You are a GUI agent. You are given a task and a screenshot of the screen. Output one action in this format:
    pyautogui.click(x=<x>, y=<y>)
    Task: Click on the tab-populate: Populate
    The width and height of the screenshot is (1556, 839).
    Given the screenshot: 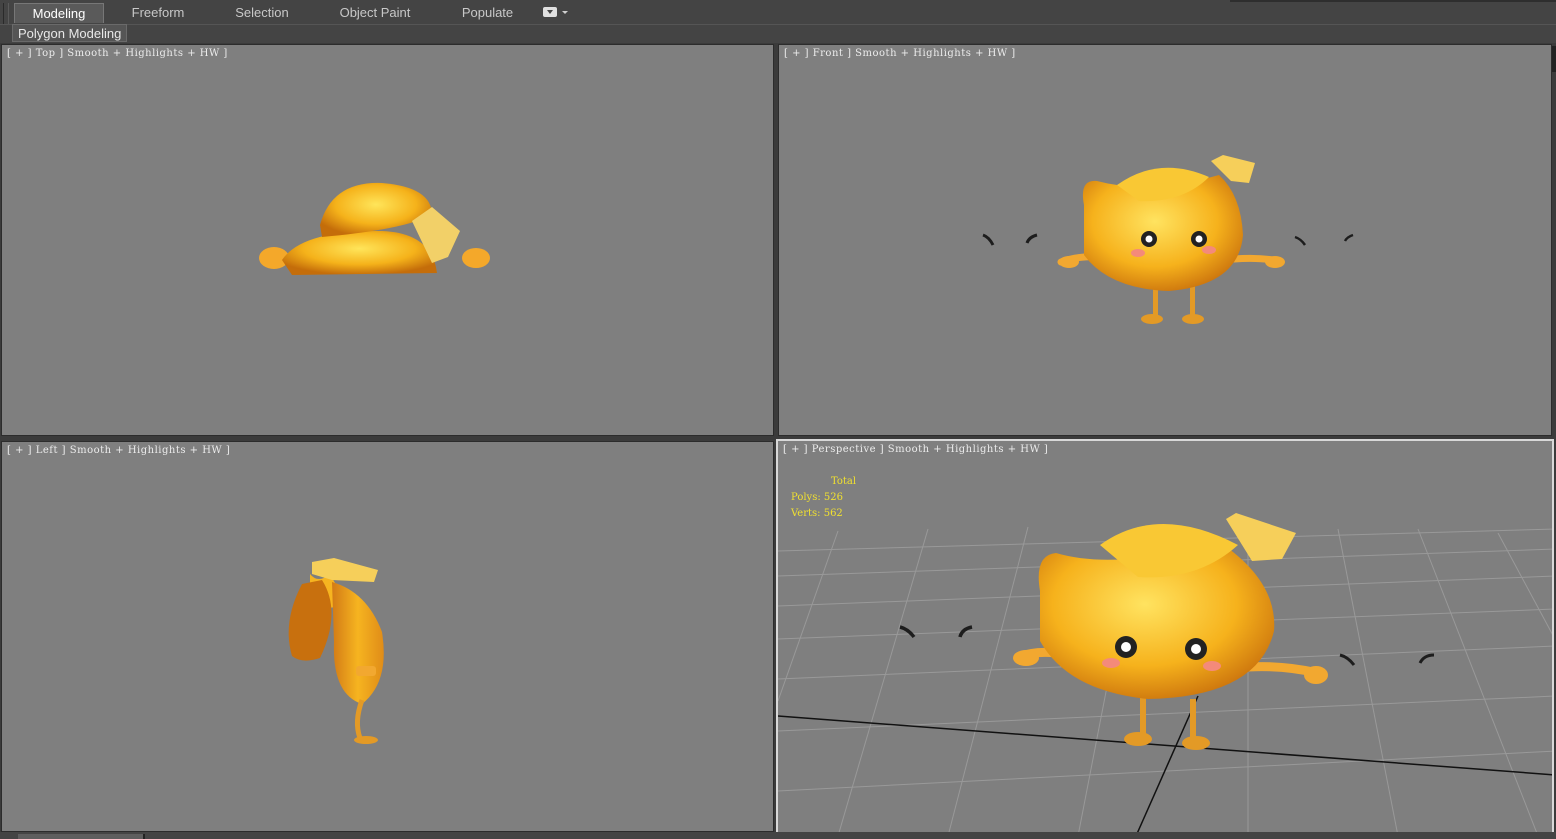 What is the action you would take?
    pyautogui.click(x=487, y=13)
    